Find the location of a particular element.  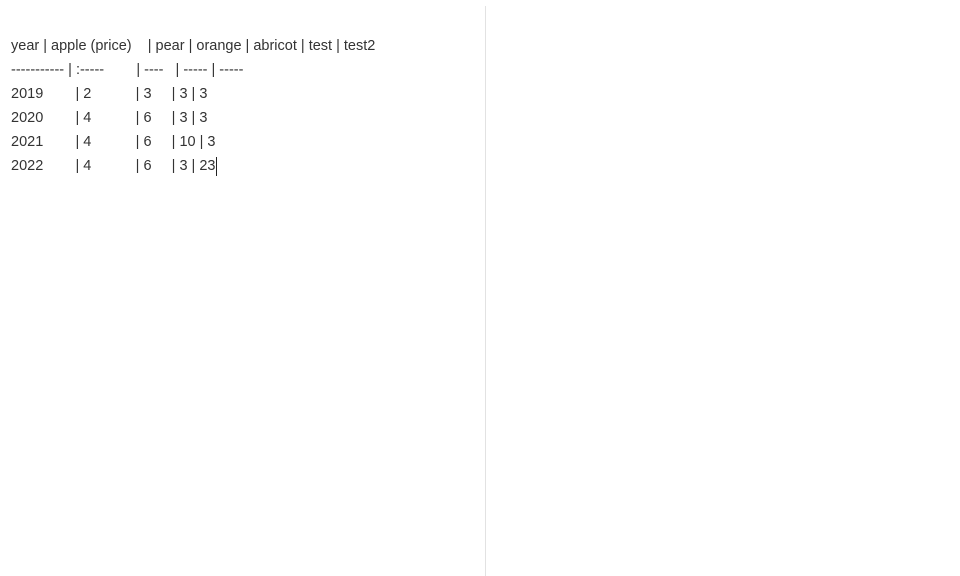

editor-line: 2019 | 2 | 3 | 3 | 3 is located at coordinates (193, 94).